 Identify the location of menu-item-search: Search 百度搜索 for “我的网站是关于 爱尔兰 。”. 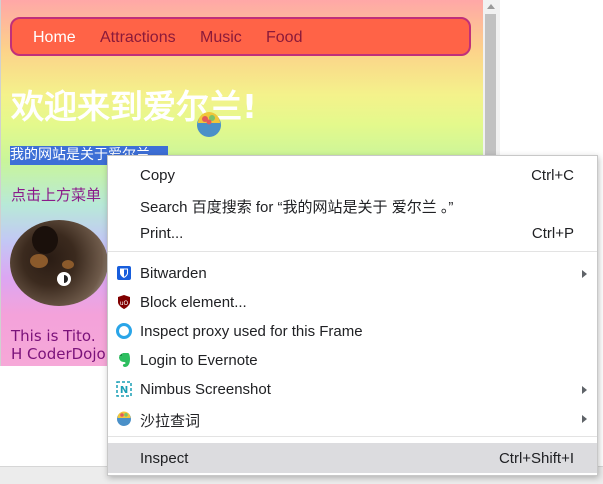
(352, 204).